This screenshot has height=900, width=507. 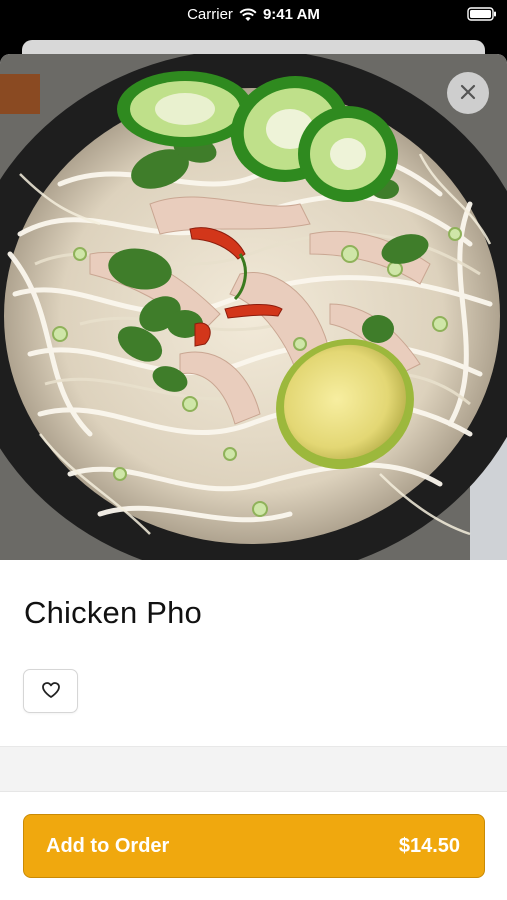 I want to click on item-title: Chicken Pho, so click(x=113, y=612).